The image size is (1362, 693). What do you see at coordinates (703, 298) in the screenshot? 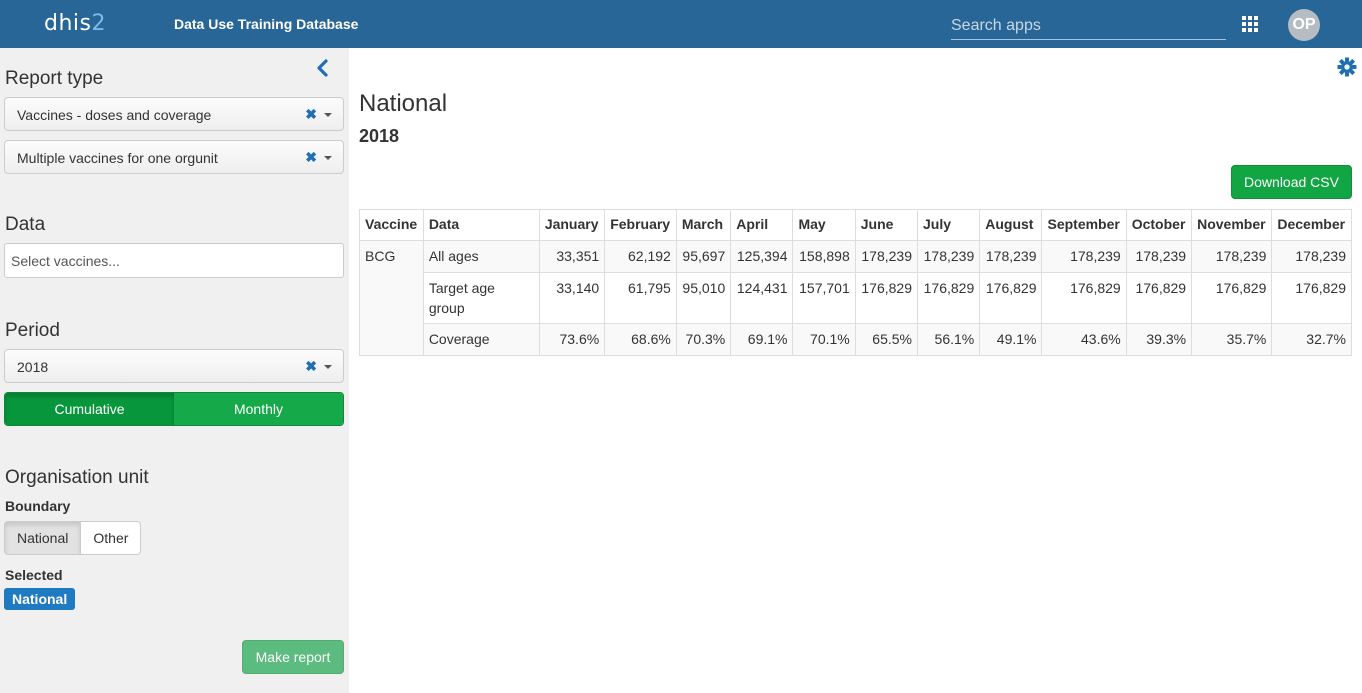
I see `table-cell: 95,010` at bounding box center [703, 298].